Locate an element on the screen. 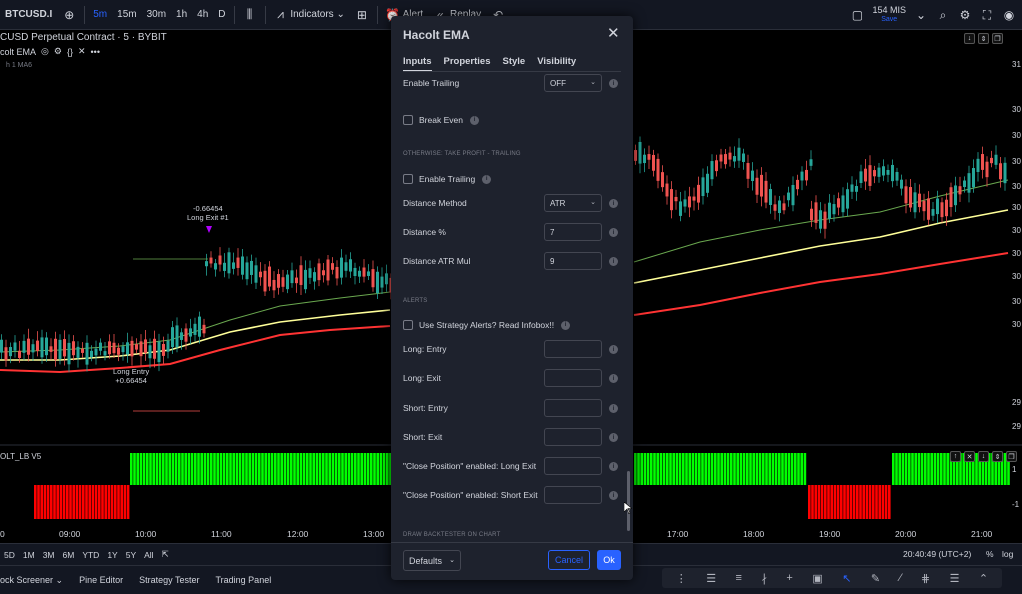 The width and height of the screenshot is (1022, 594). dialog-scrollbar is located at coordinates (628, 501).